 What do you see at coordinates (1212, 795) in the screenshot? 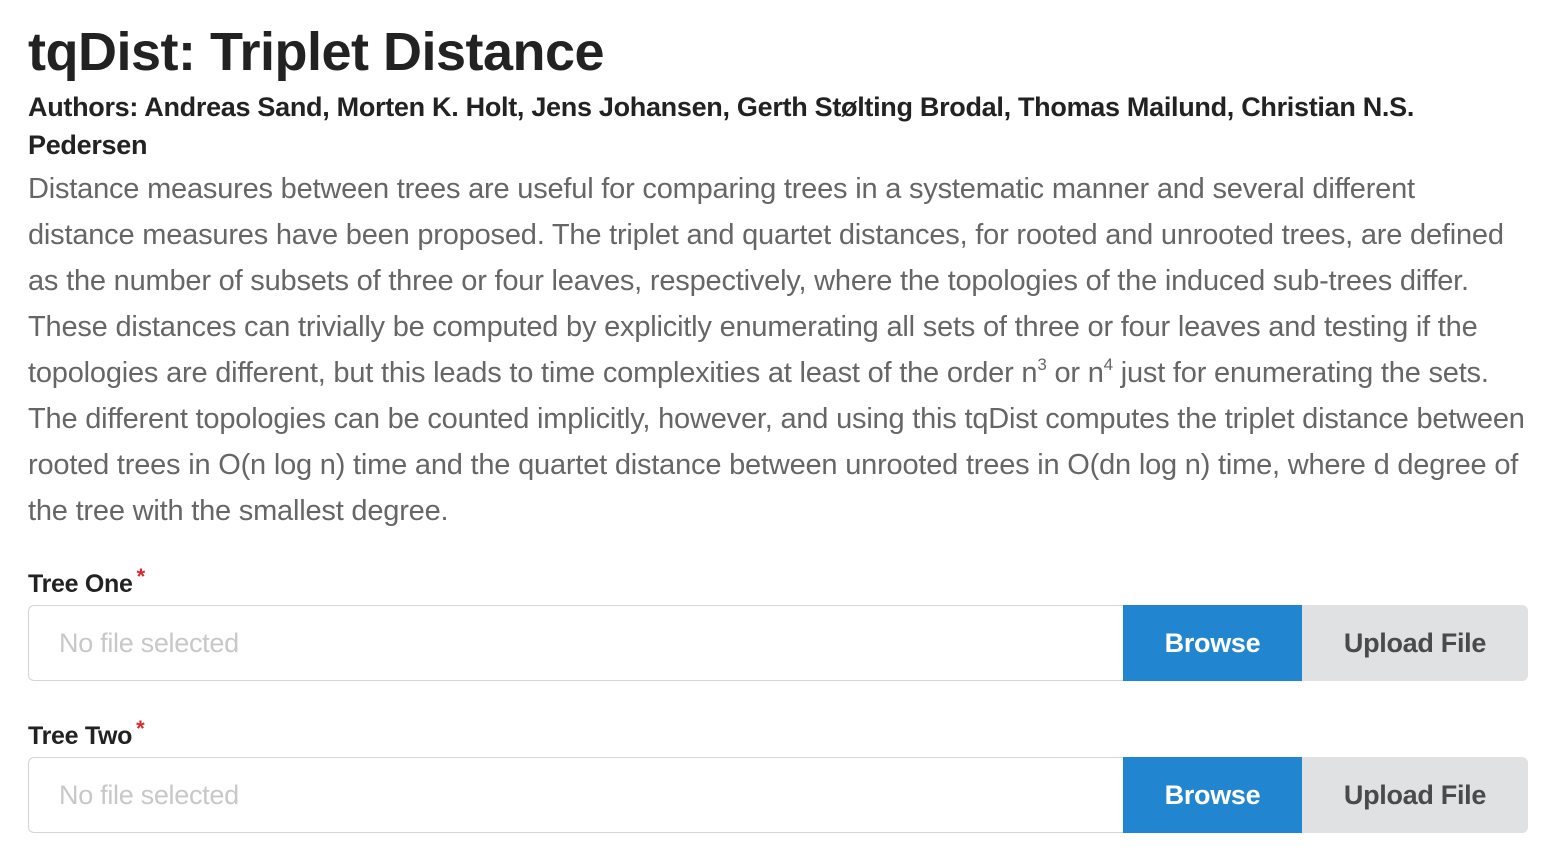
I see `tree-two-browse-button: Browse` at bounding box center [1212, 795].